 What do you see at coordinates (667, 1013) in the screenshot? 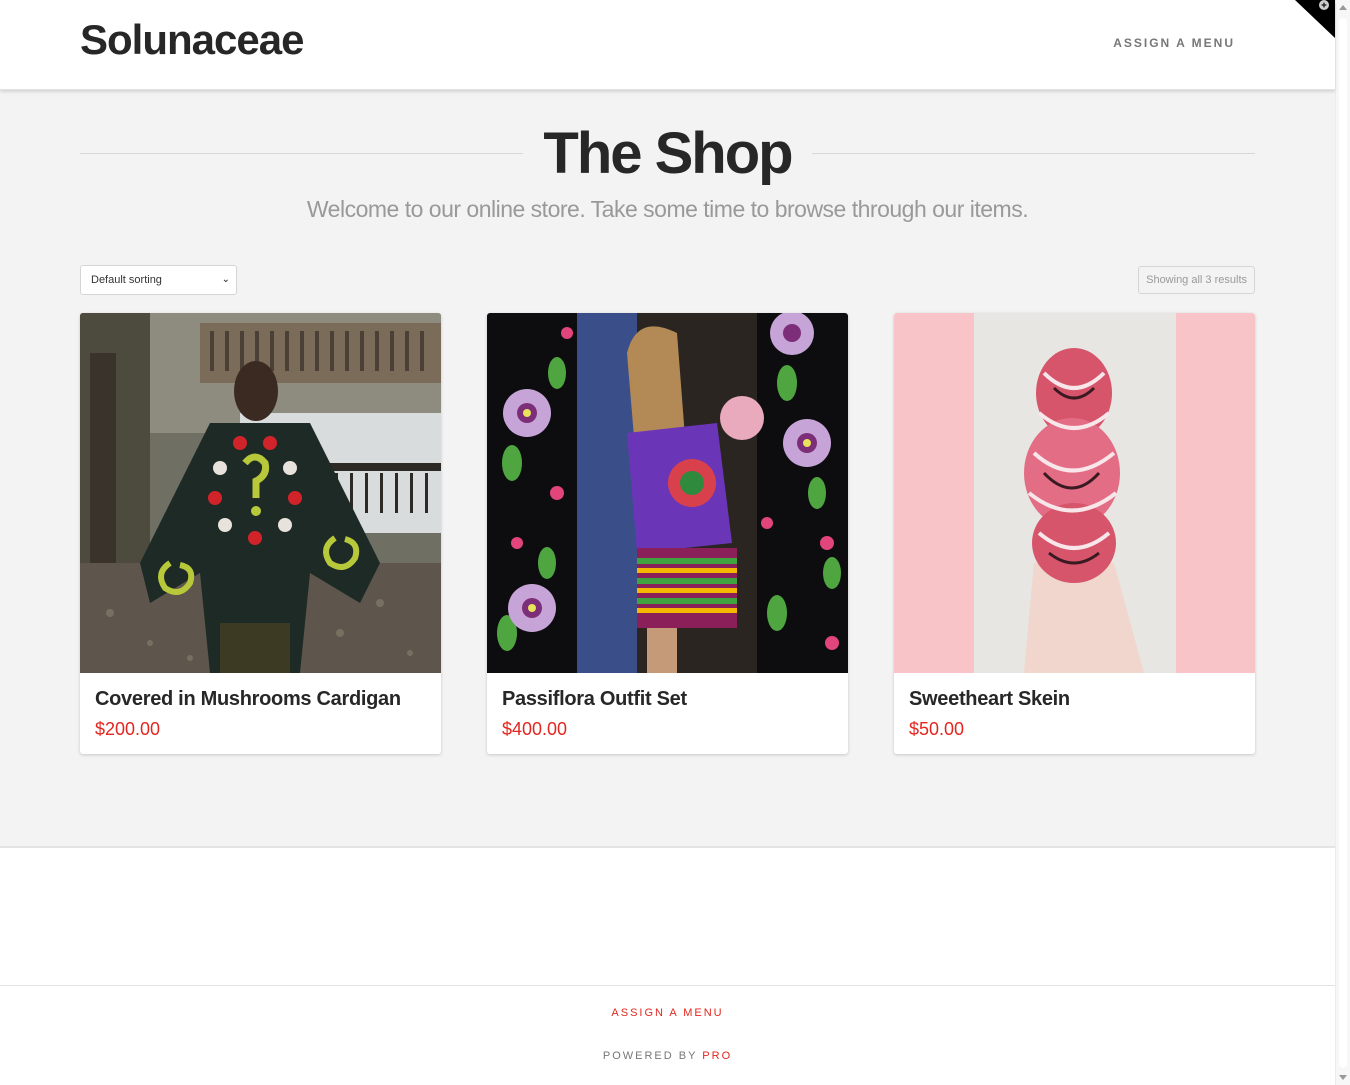
I see `footer-assign-menu-link: ASSIGN A MENU` at bounding box center [667, 1013].